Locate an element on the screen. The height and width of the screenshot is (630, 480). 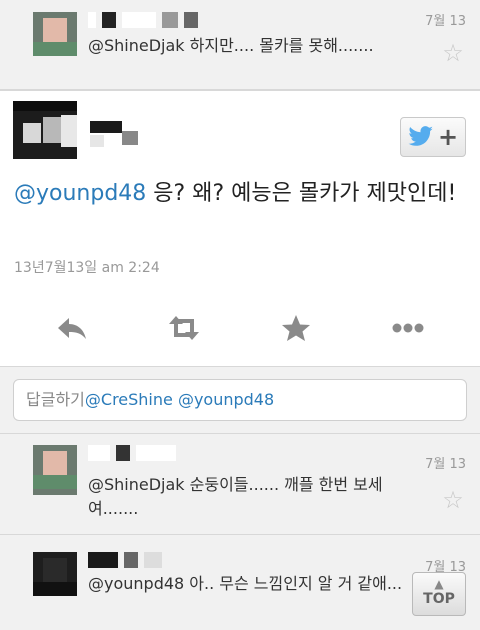
reply-prefix: 답글하기 is located at coordinates (55, 399).